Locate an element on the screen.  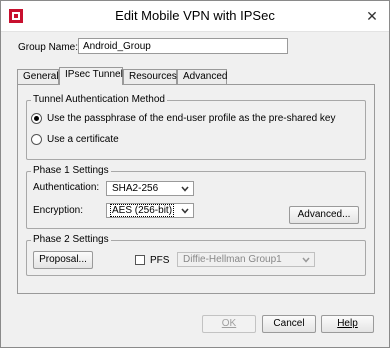
help-button-label: Help is located at coordinates (347, 323).